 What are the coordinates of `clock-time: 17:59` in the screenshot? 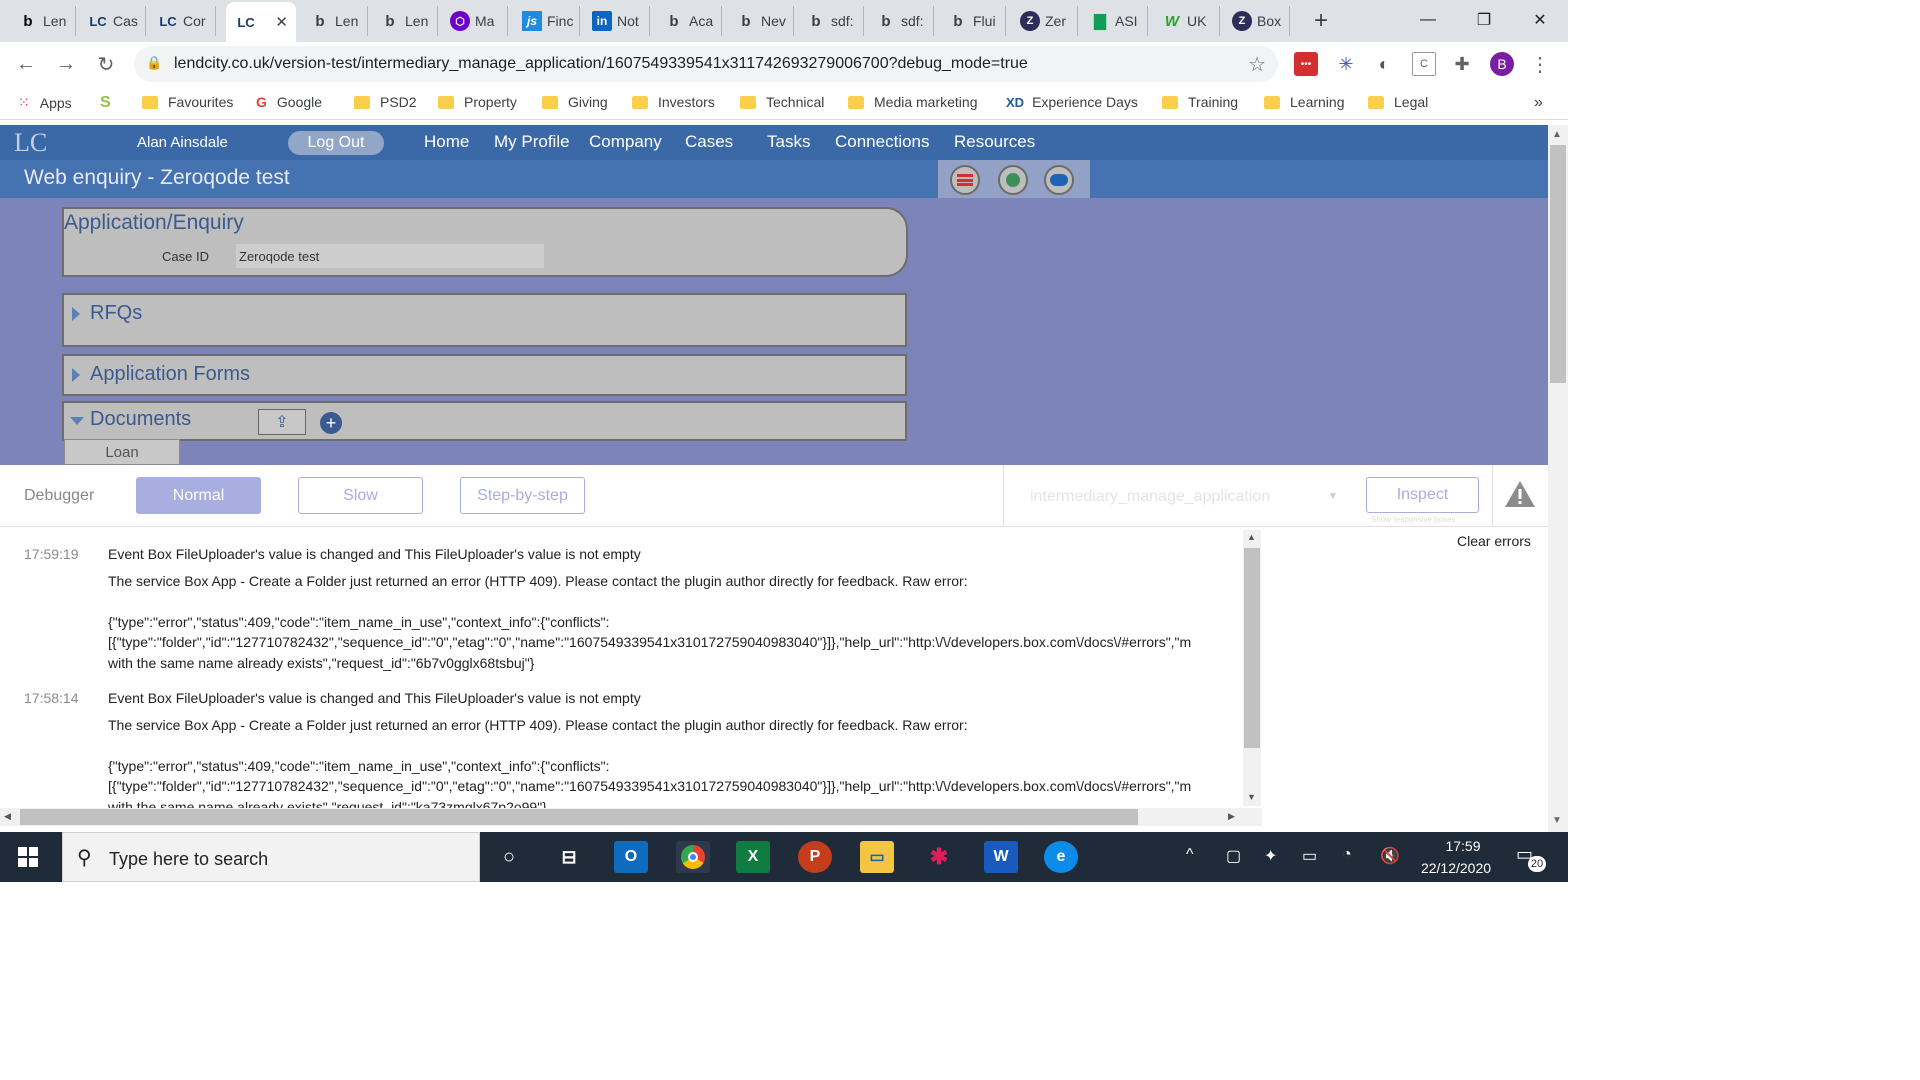 It's located at (1463, 846).